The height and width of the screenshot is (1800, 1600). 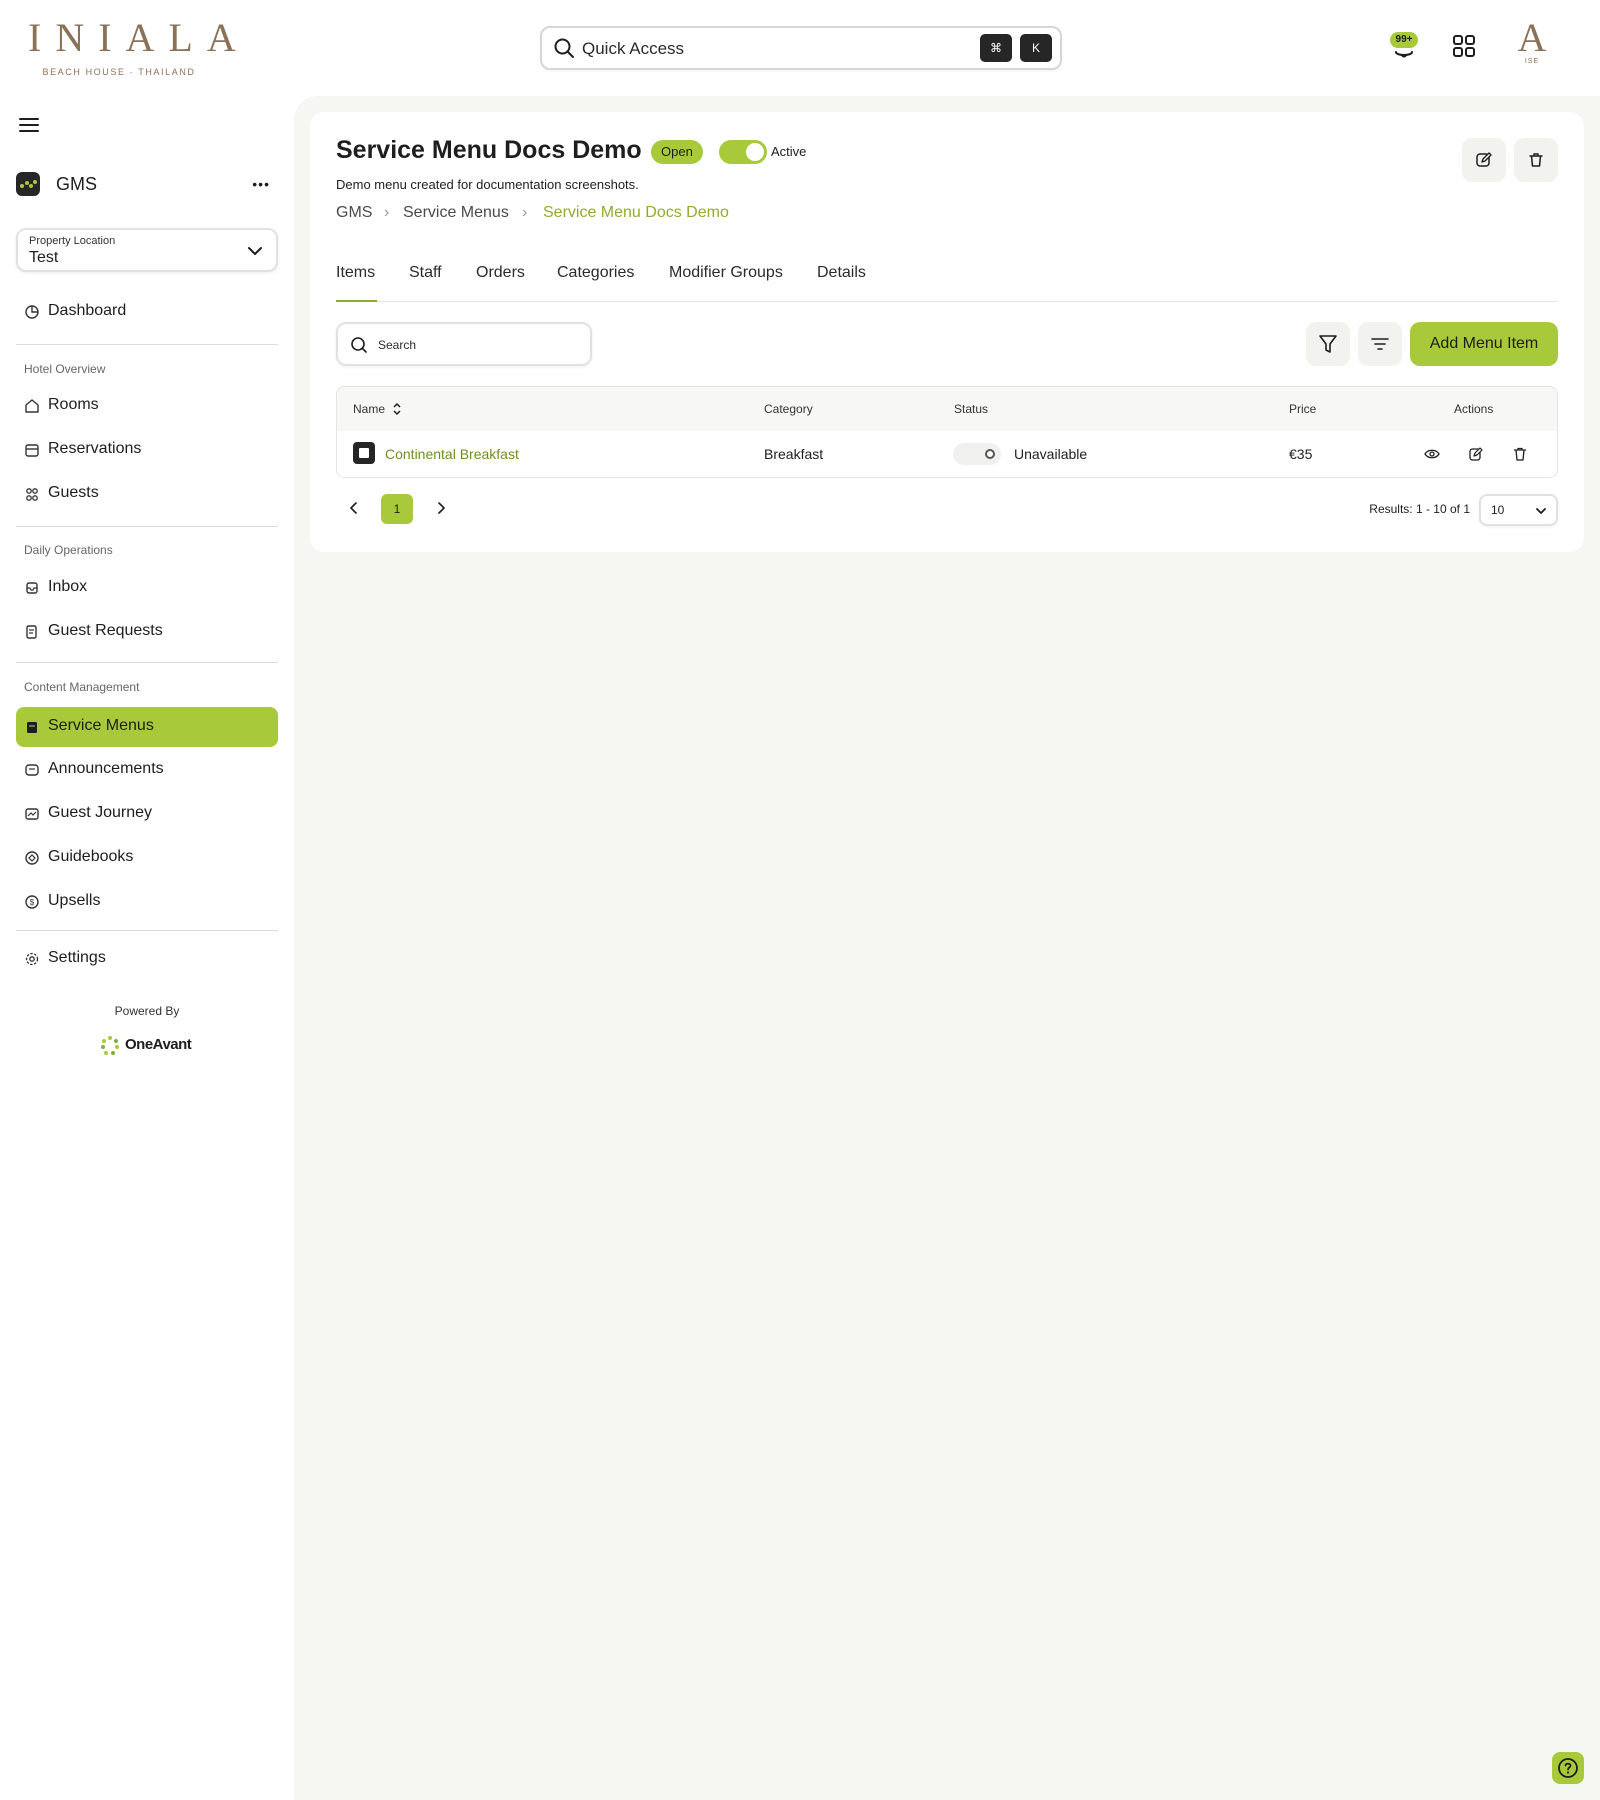 I want to click on filter-icon, so click(x=1328, y=344).